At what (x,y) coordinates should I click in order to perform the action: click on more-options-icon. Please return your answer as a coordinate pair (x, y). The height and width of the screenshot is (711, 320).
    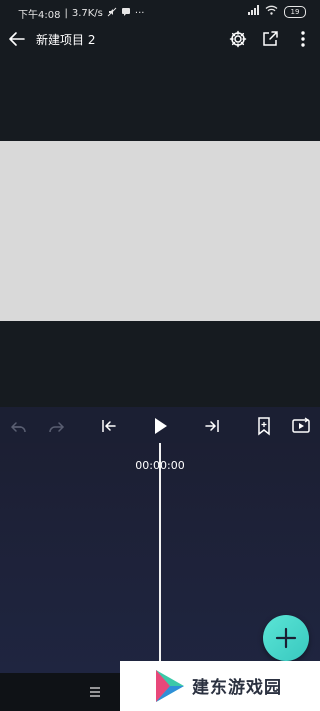
    Looking at the image, I should click on (303, 39).